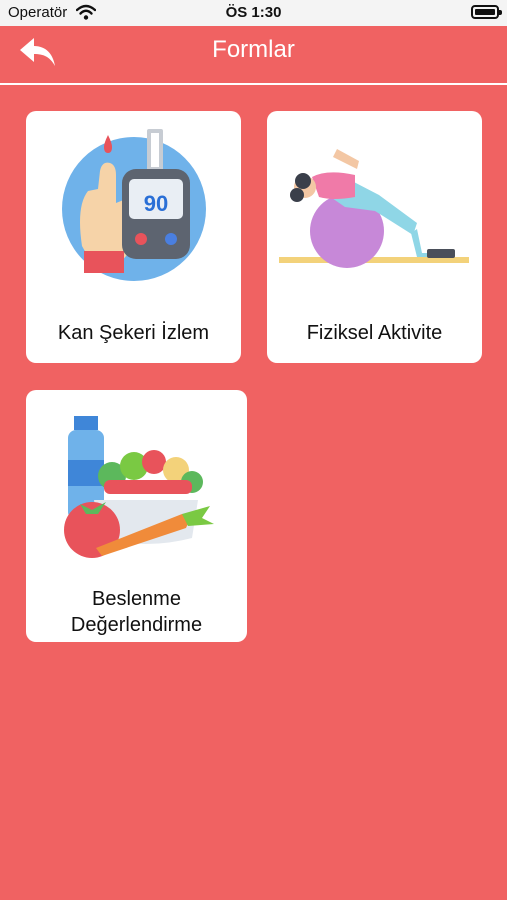  I want to click on card-physical-activity: Fiziksel Aktivite, so click(374, 237).